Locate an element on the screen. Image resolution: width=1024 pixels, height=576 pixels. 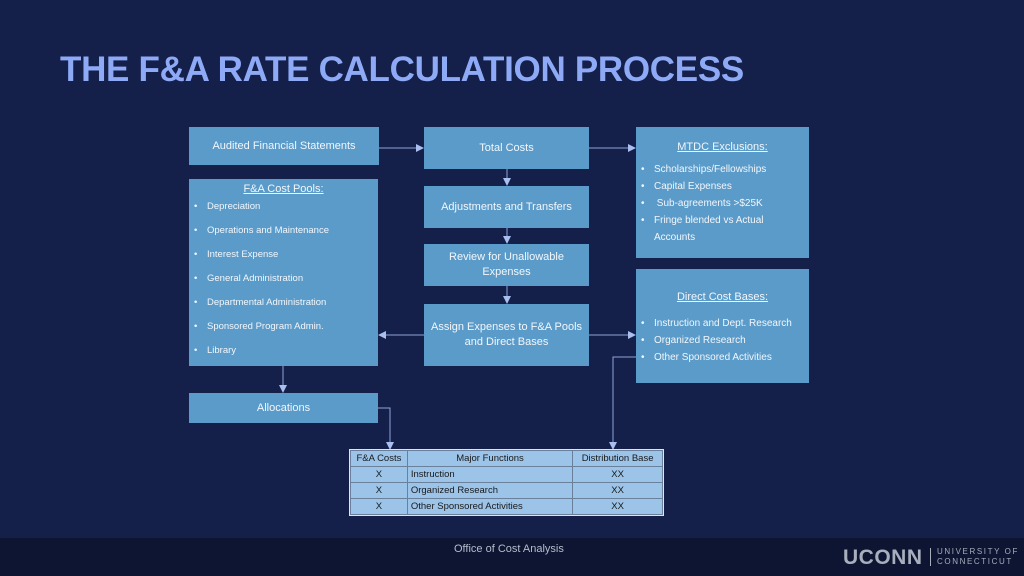
pools-item: Departmental Administration is located at coordinates (283, 303).